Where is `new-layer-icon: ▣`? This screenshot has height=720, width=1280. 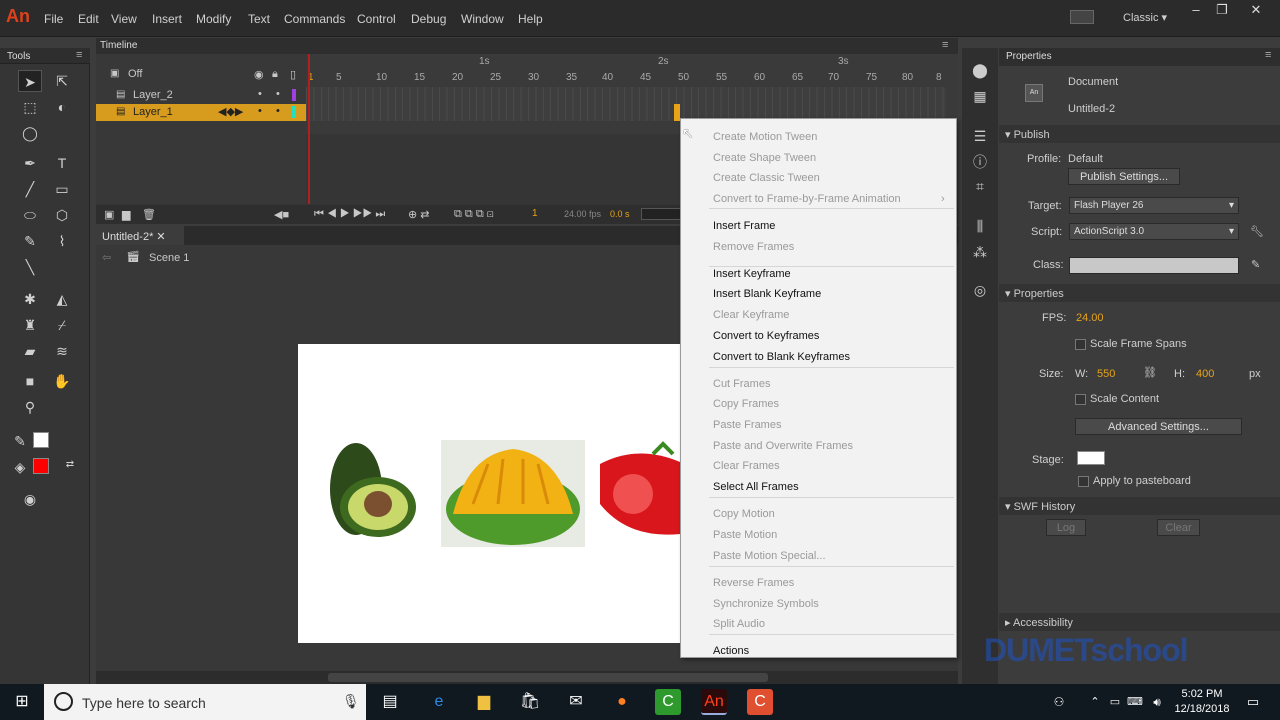 new-layer-icon: ▣ is located at coordinates (109, 214).